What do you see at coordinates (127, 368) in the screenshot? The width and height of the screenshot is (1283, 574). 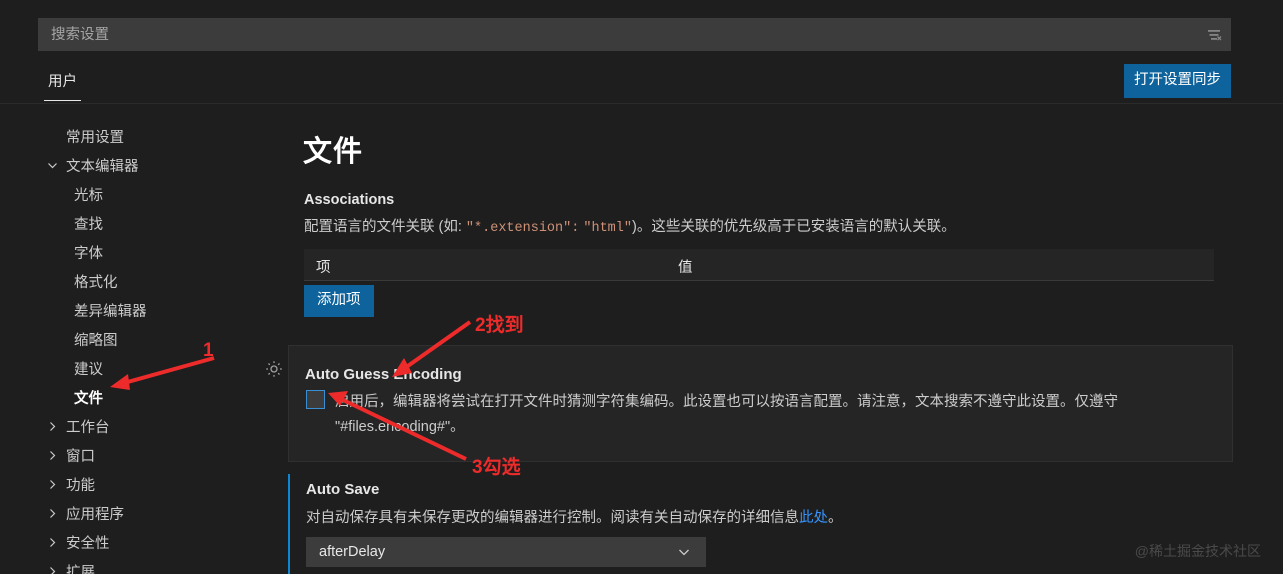 I see `sidebar-item-suggestions: 建议` at bounding box center [127, 368].